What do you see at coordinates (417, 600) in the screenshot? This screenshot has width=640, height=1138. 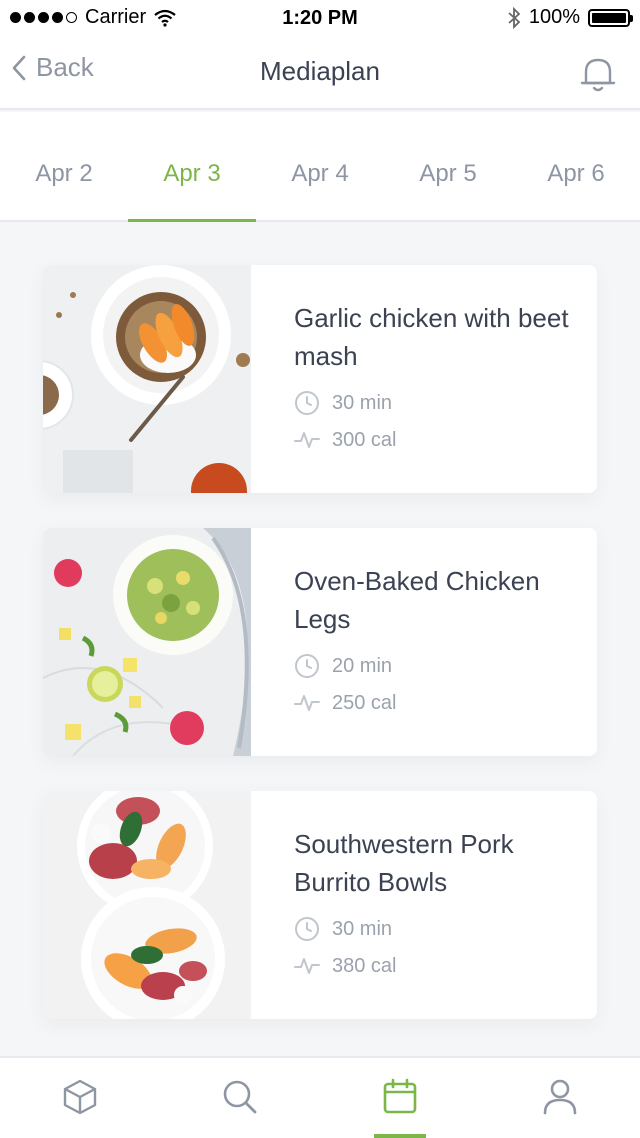 I see `recipe-title: Oven-Baked Chicken Legs` at bounding box center [417, 600].